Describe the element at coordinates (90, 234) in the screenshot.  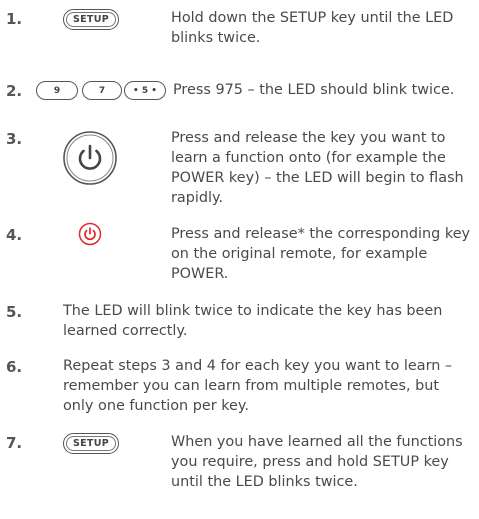
I see `power-button-red-icon` at that location.